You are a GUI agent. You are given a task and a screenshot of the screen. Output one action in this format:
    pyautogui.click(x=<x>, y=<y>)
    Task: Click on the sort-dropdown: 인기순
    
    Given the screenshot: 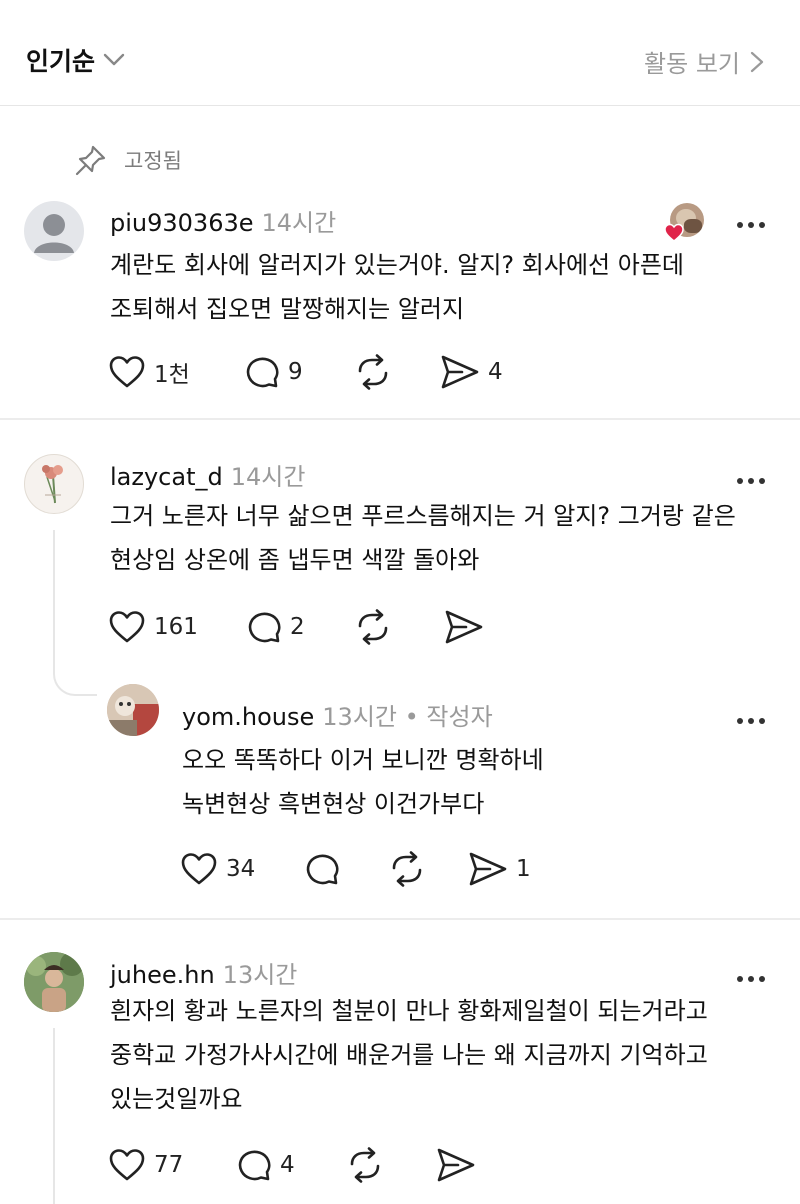 What is the action you would take?
    pyautogui.click(x=75, y=60)
    